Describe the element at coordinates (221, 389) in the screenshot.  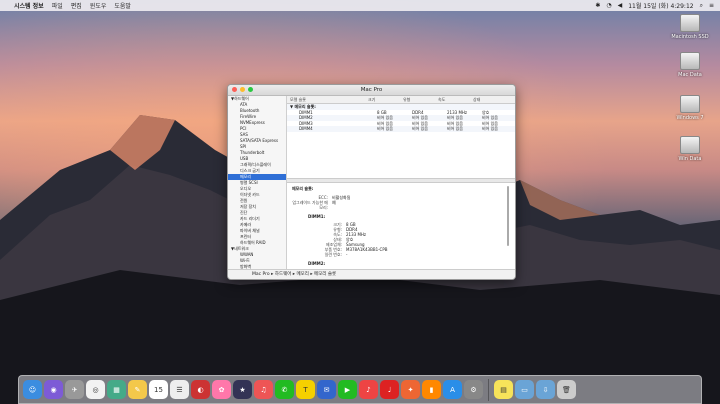
I see `photos-icon: ✿` at that location.